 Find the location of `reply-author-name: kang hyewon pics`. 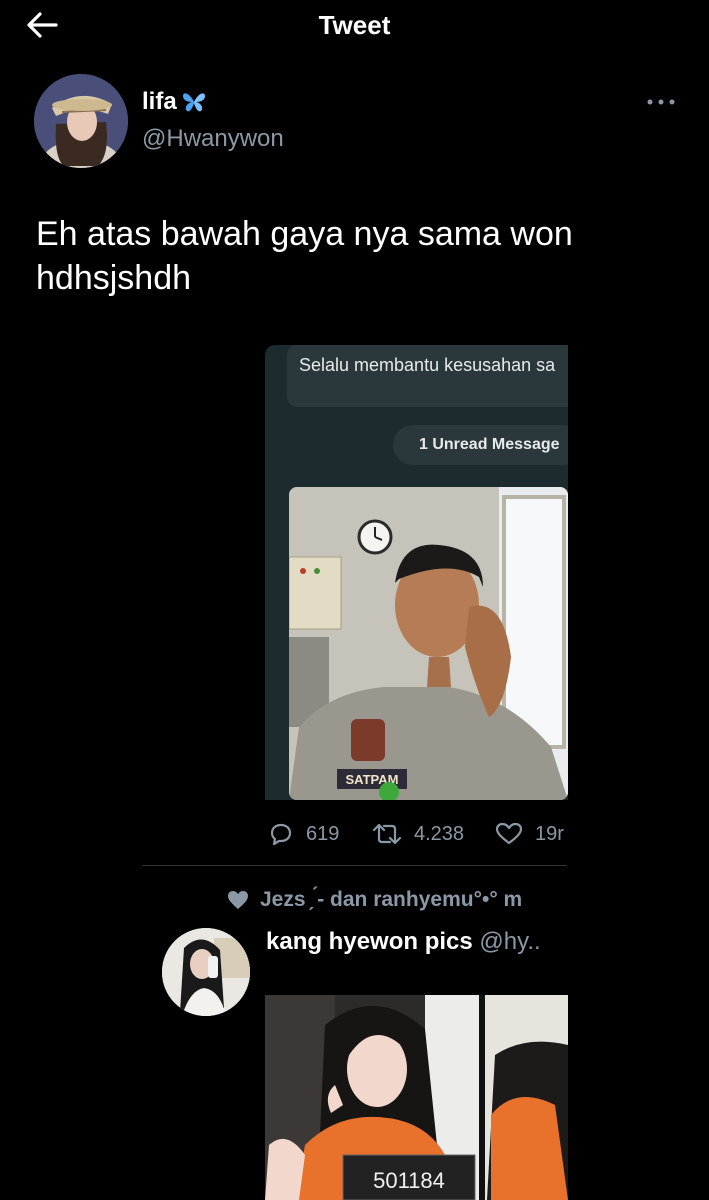

reply-author-name: kang hyewon pics is located at coordinates (369, 941).